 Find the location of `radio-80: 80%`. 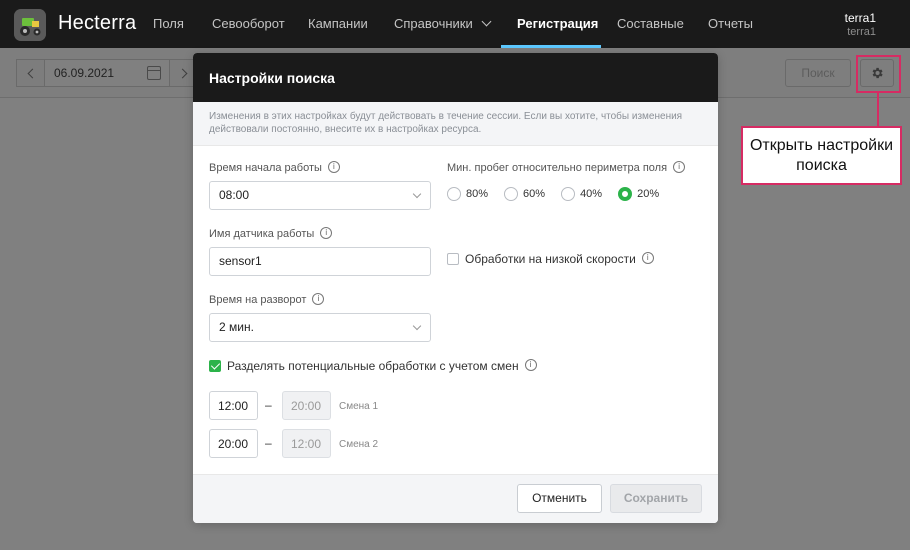

radio-80: 80% is located at coordinates (467, 194).